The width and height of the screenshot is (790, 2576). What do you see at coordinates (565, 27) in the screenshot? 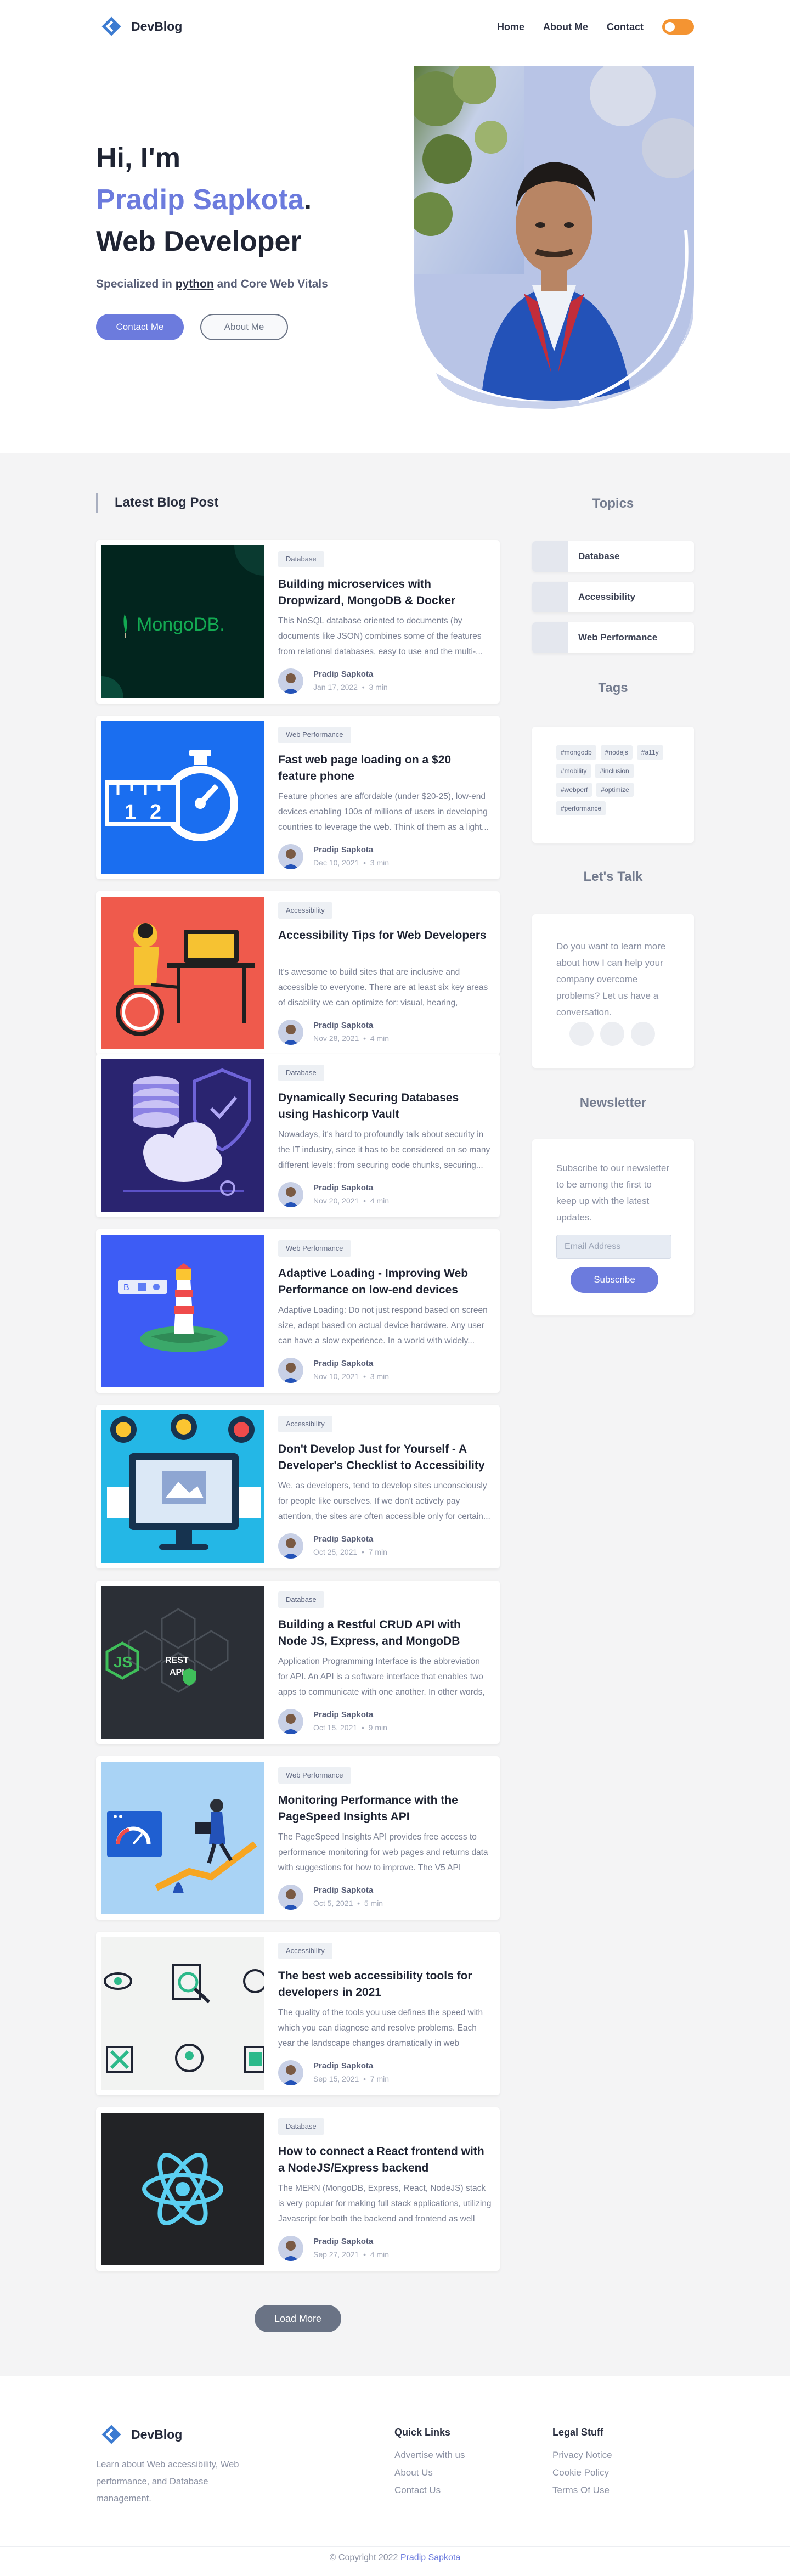
I see `nav-about-me: About Me` at bounding box center [565, 27].